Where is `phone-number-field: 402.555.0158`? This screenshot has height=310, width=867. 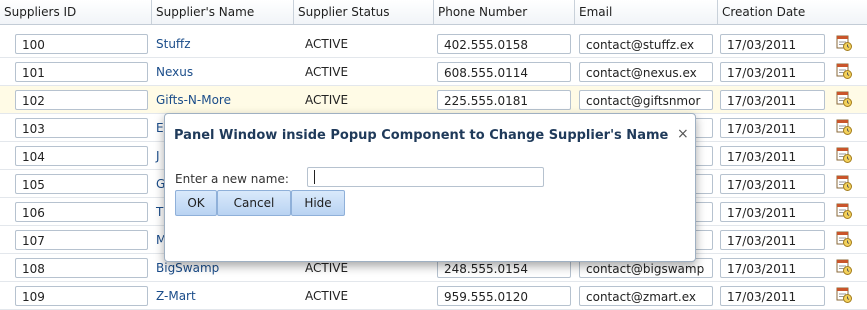 phone-number-field: 402.555.0158 is located at coordinates (504, 44).